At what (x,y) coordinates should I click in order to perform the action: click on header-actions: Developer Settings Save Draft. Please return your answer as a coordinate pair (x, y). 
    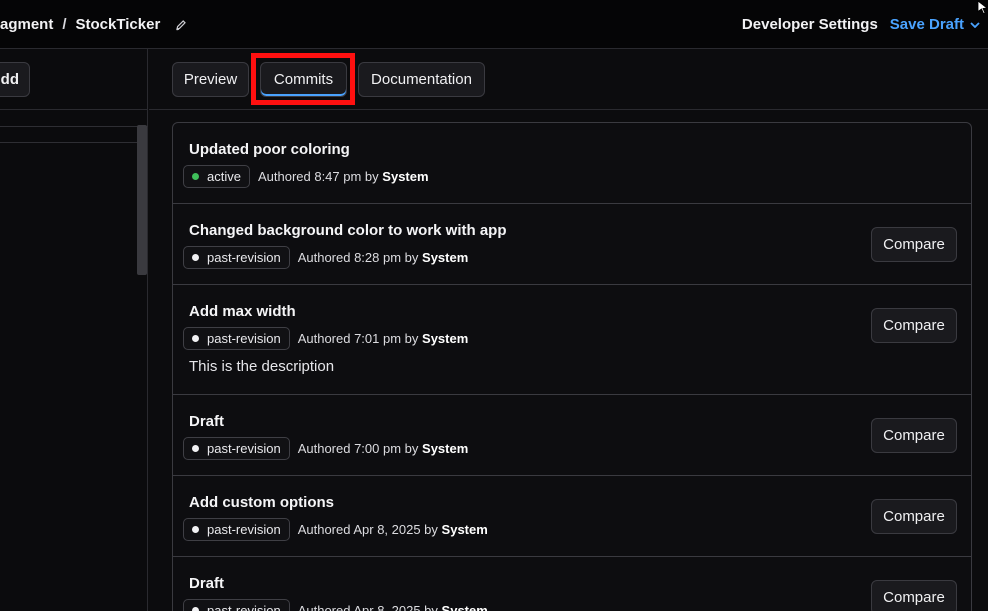
    Looking at the image, I should click on (865, 24).